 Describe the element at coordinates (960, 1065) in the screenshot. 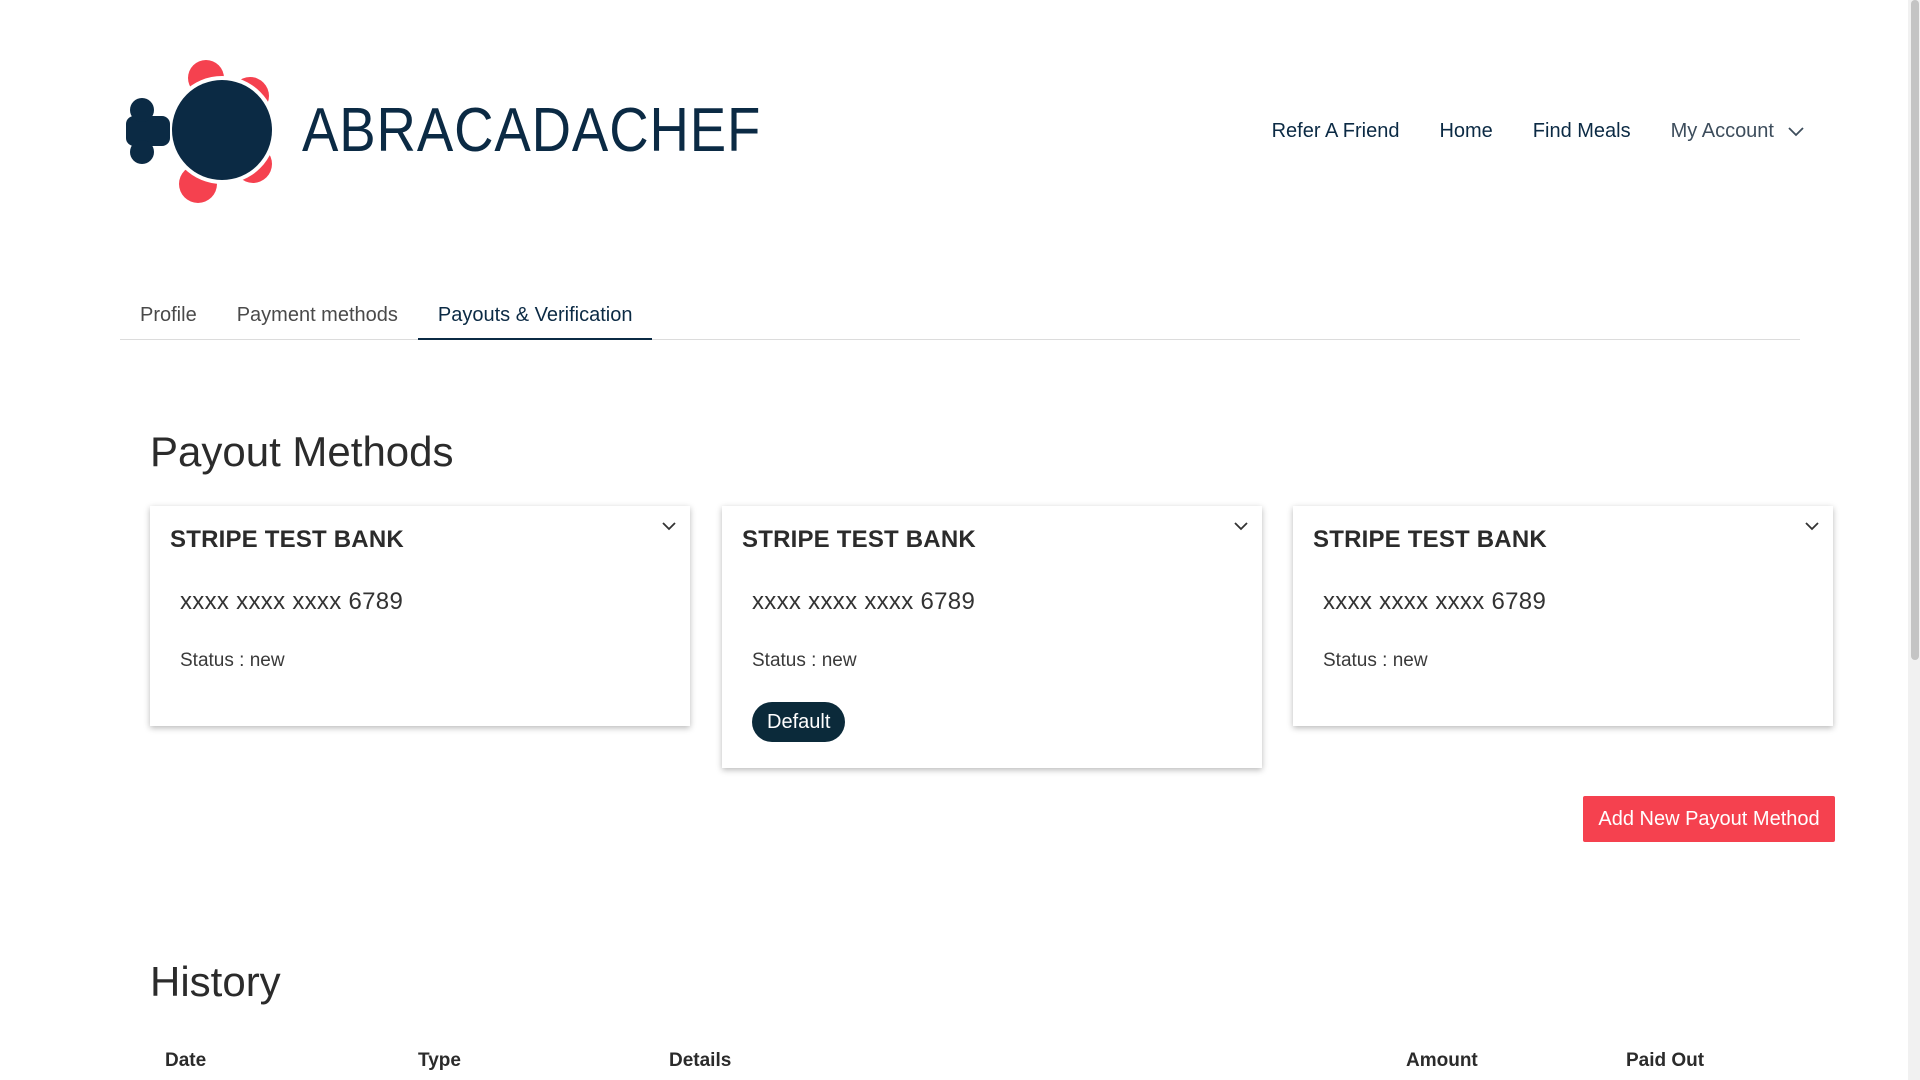

I see `history-table-header: Date Type Details Amount Paid Out` at that location.